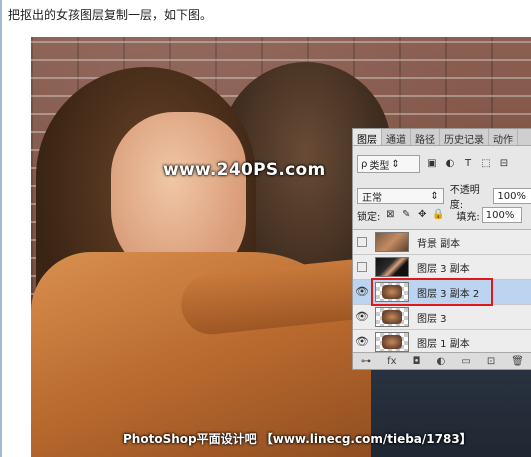 The height and width of the screenshot is (457, 531). I want to click on lock-position-icon: ✥, so click(422, 215).